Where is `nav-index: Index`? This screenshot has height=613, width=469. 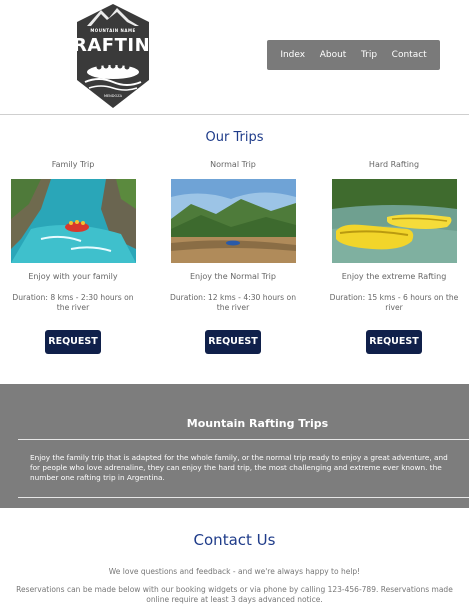
nav-index: Index is located at coordinates (292, 55).